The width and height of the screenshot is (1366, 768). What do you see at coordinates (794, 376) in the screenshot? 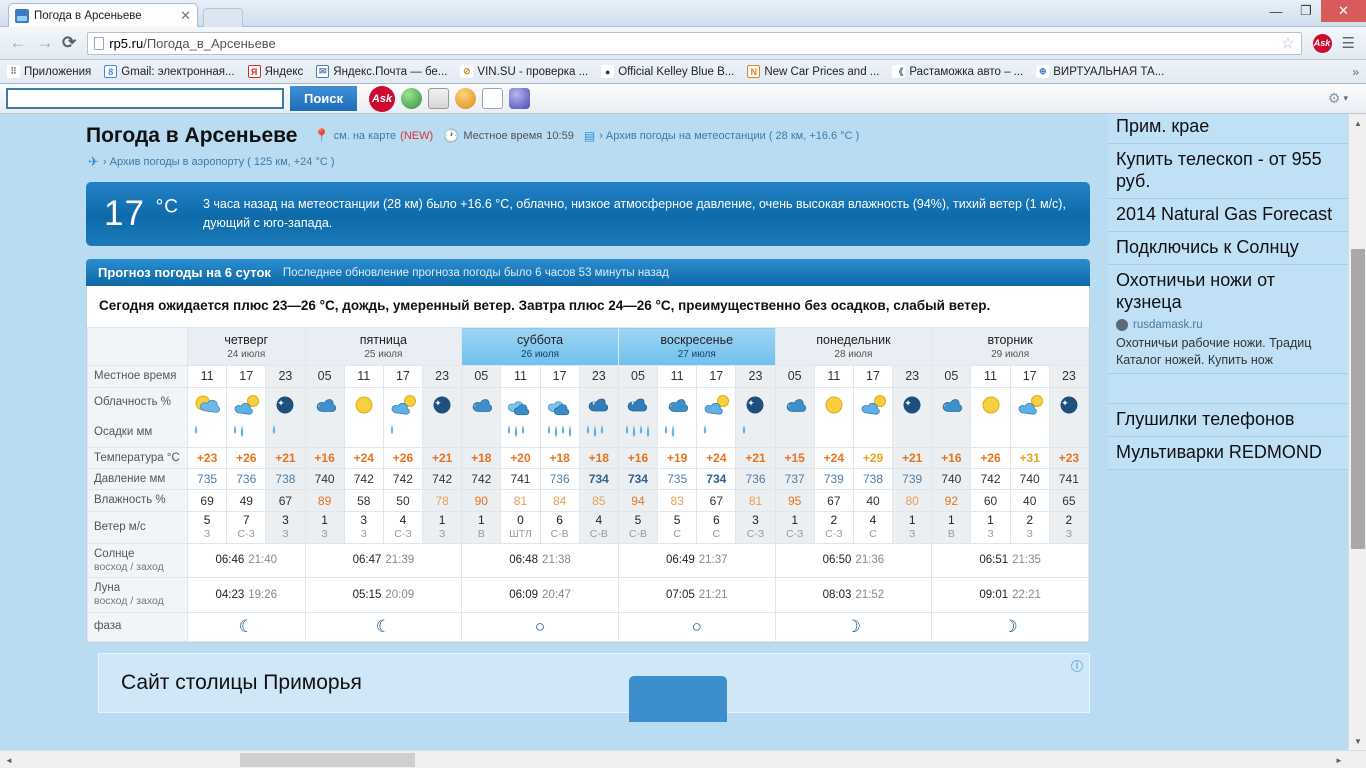
I see `hour-cell: 05` at bounding box center [794, 376].